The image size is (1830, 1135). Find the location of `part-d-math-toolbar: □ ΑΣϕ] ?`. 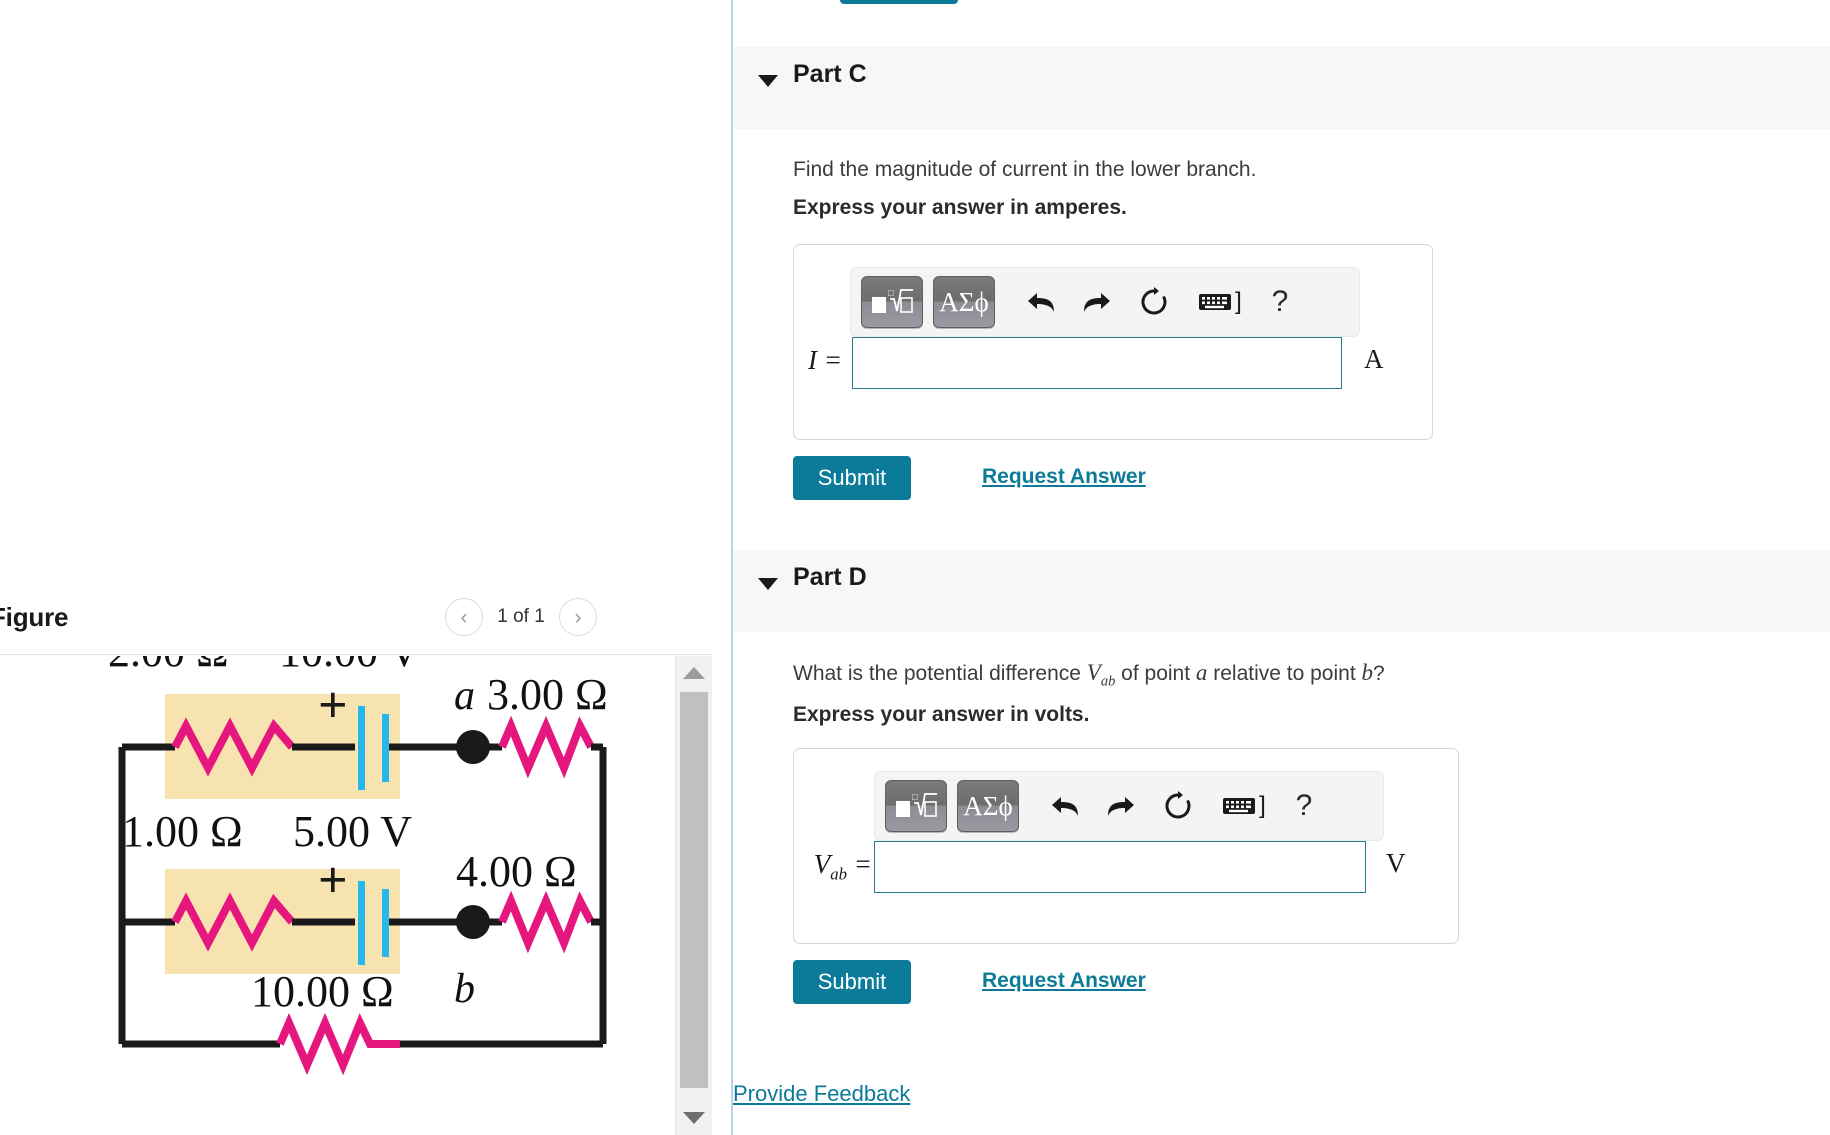

part-d-math-toolbar: □ ΑΣϕ] ? is located at coordinates (1129, 806).